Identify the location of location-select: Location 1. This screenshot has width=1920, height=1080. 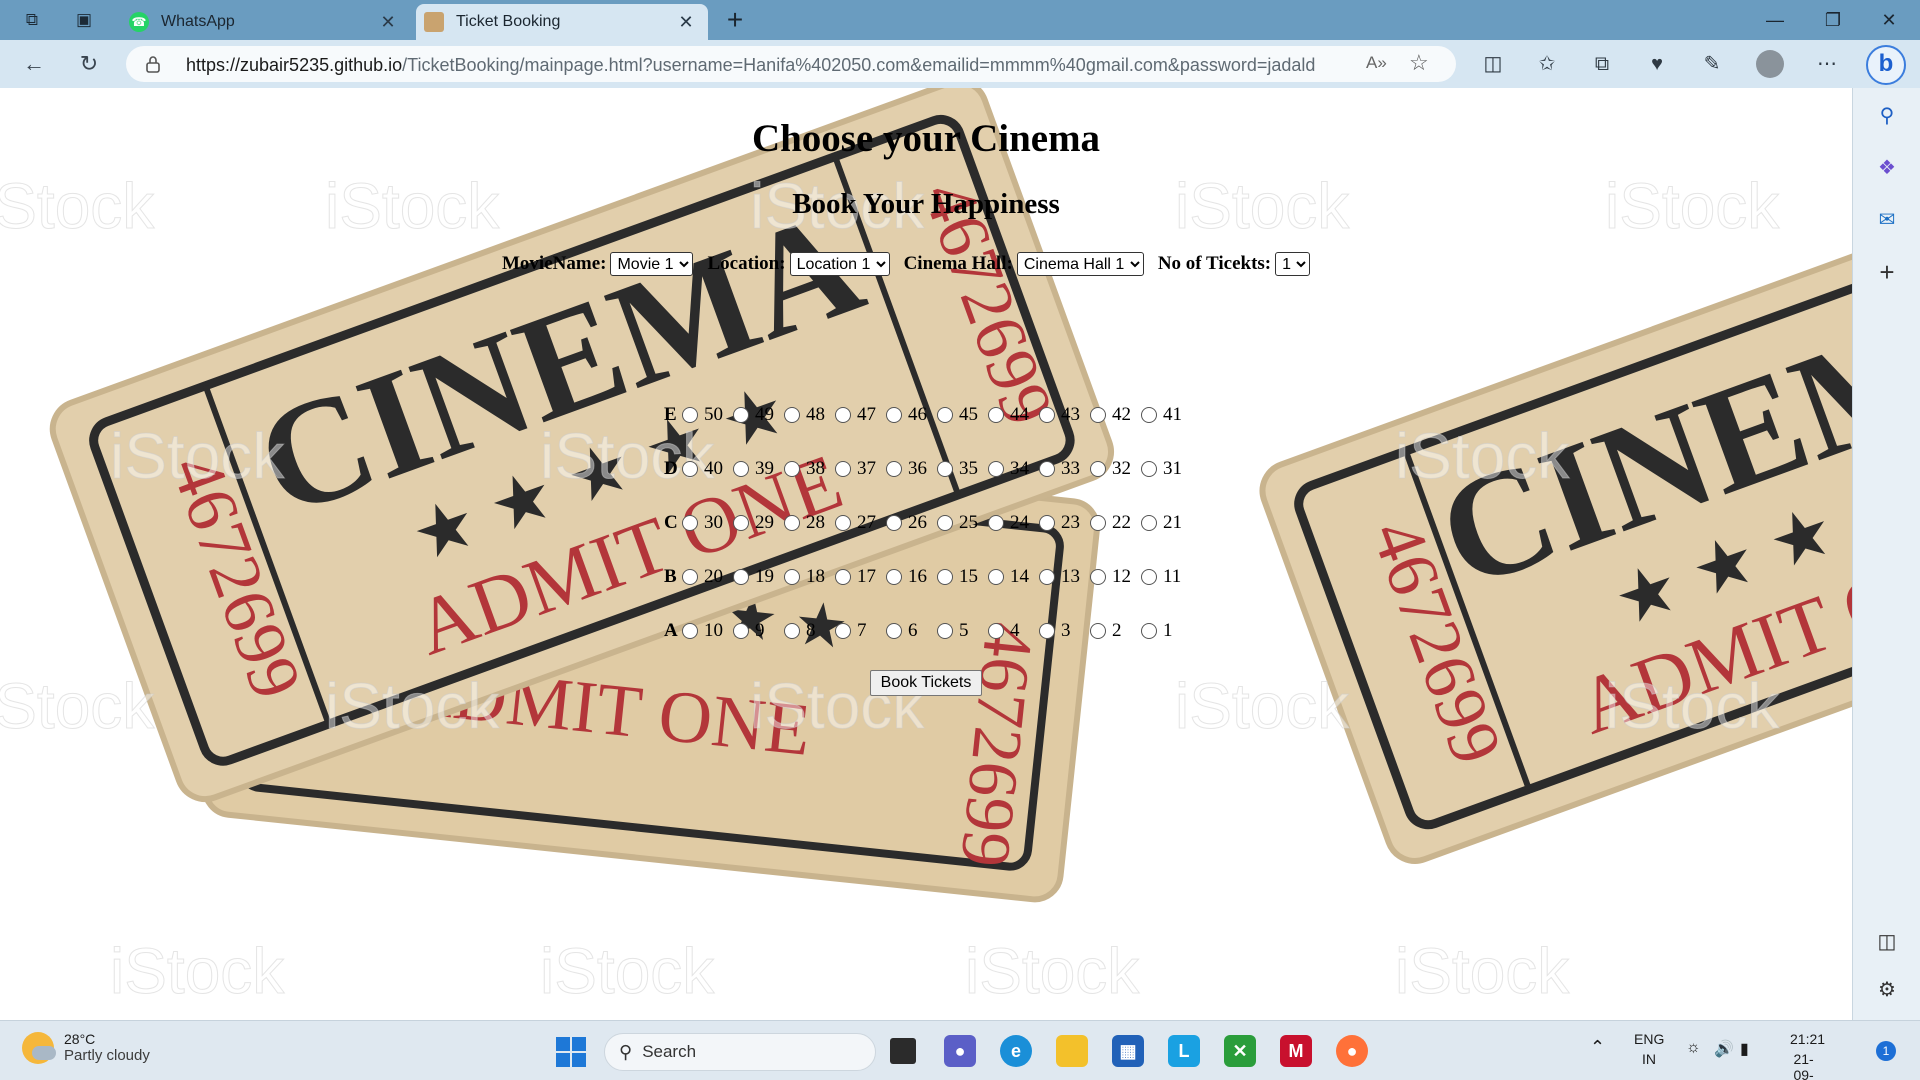
(839, 264).